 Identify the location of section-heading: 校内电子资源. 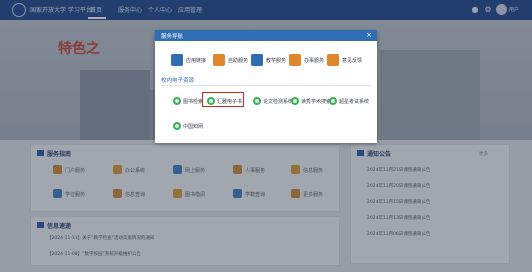
(178, 81).